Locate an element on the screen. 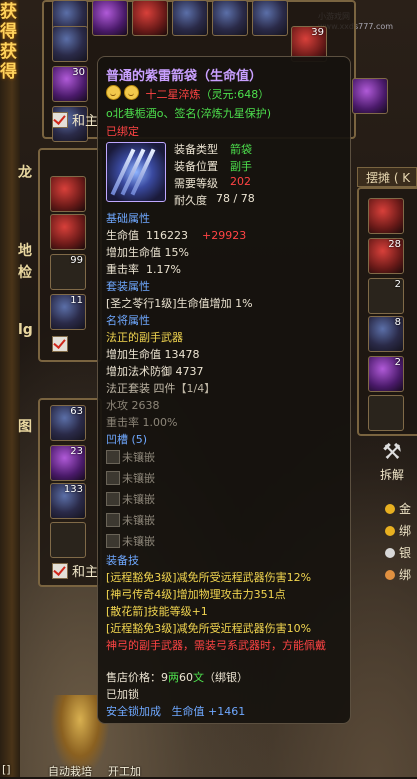 The width and height of the screenshot is (417, 779). enhance-row: 十二星淬炼（灵元:648） is located at coordinates (187, 93).